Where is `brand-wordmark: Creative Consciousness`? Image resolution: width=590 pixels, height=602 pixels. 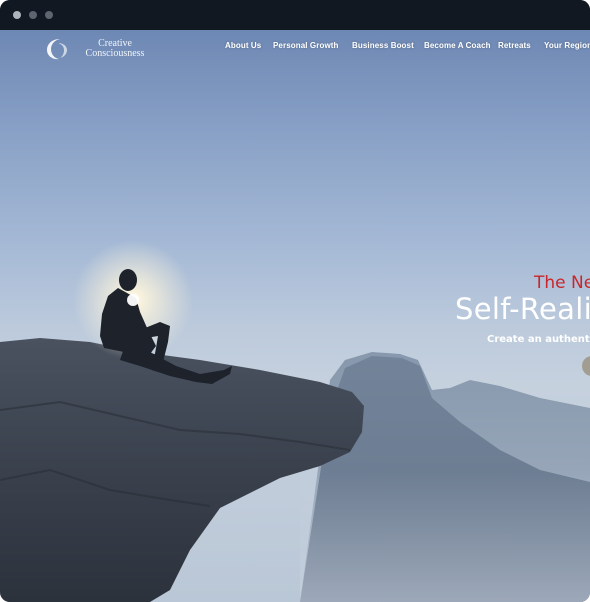
brand-wordmark: Creative Consciousness is located at coordinates (115, 49).